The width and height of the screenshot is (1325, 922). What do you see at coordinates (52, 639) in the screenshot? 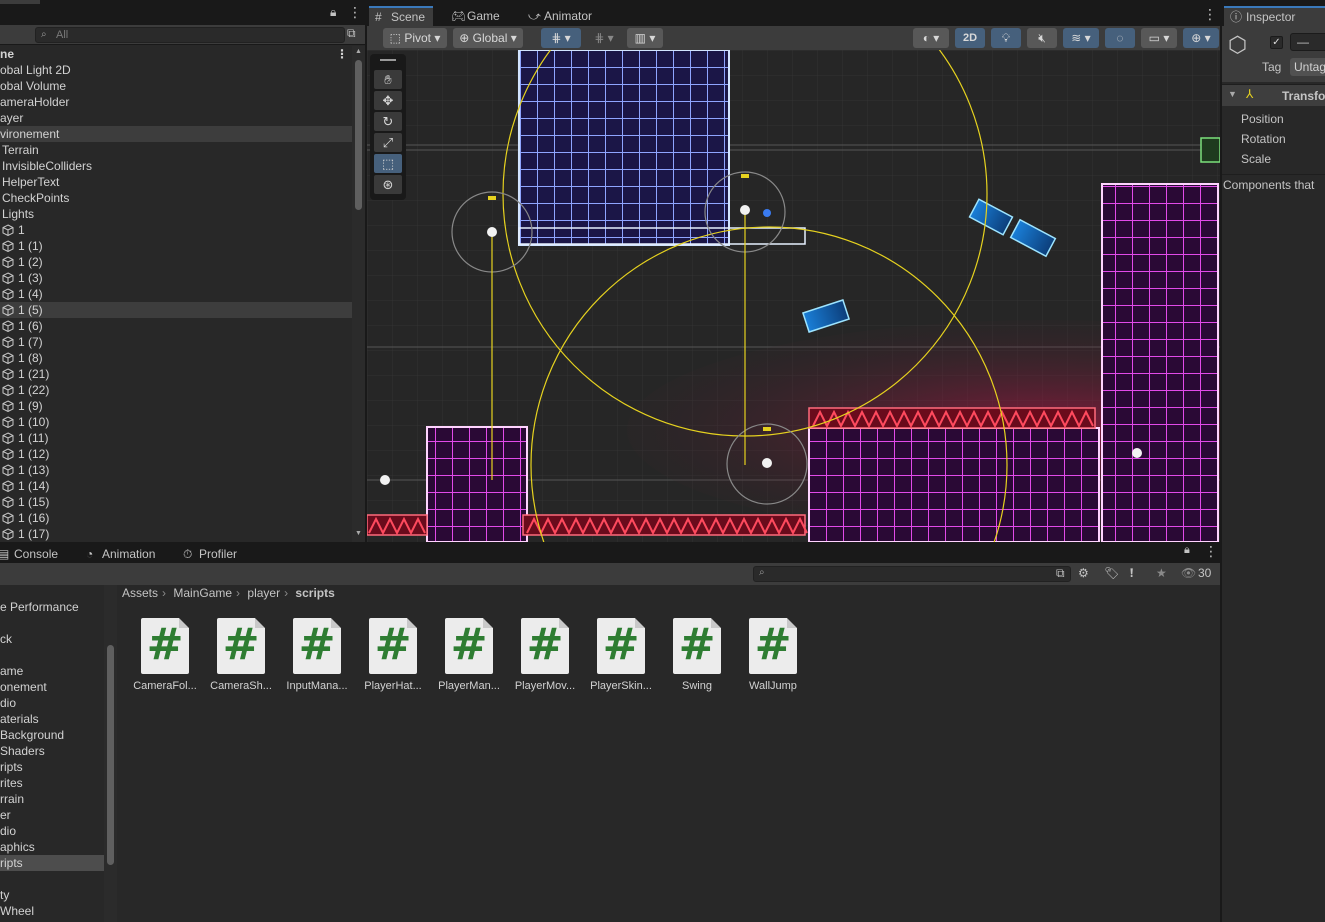
I see `folder-tree-item: ck` at bounding box center [52, 639].